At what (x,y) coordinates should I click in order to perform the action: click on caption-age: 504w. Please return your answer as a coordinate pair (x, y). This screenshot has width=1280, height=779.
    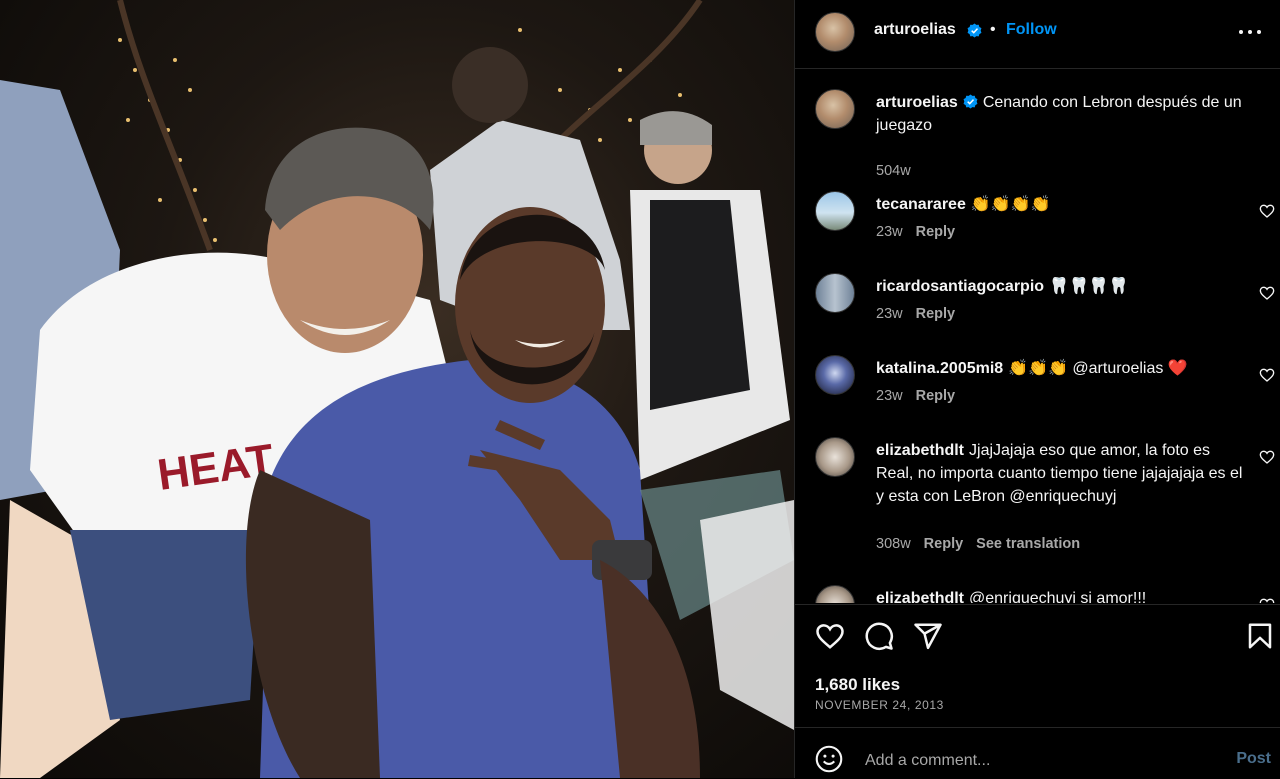
    Looking at the image, I should click on (893, 171).